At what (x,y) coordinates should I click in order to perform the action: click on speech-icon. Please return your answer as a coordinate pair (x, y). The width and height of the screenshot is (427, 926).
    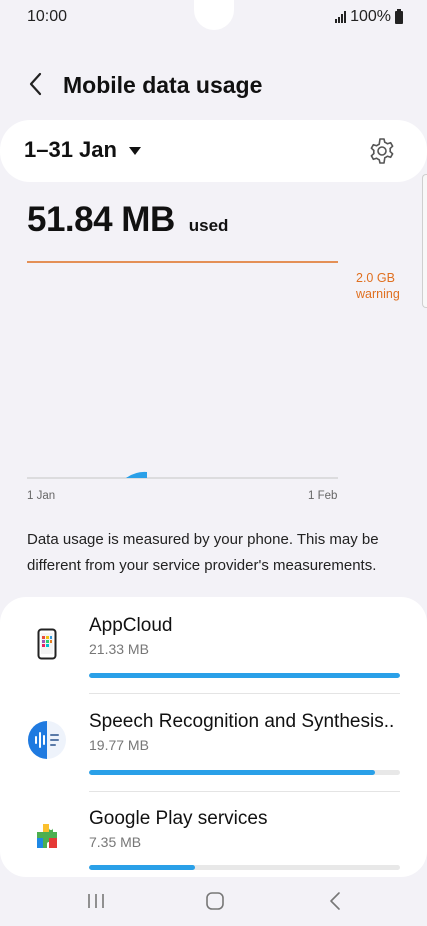
    Looking at the image, I should click on (47, 740).